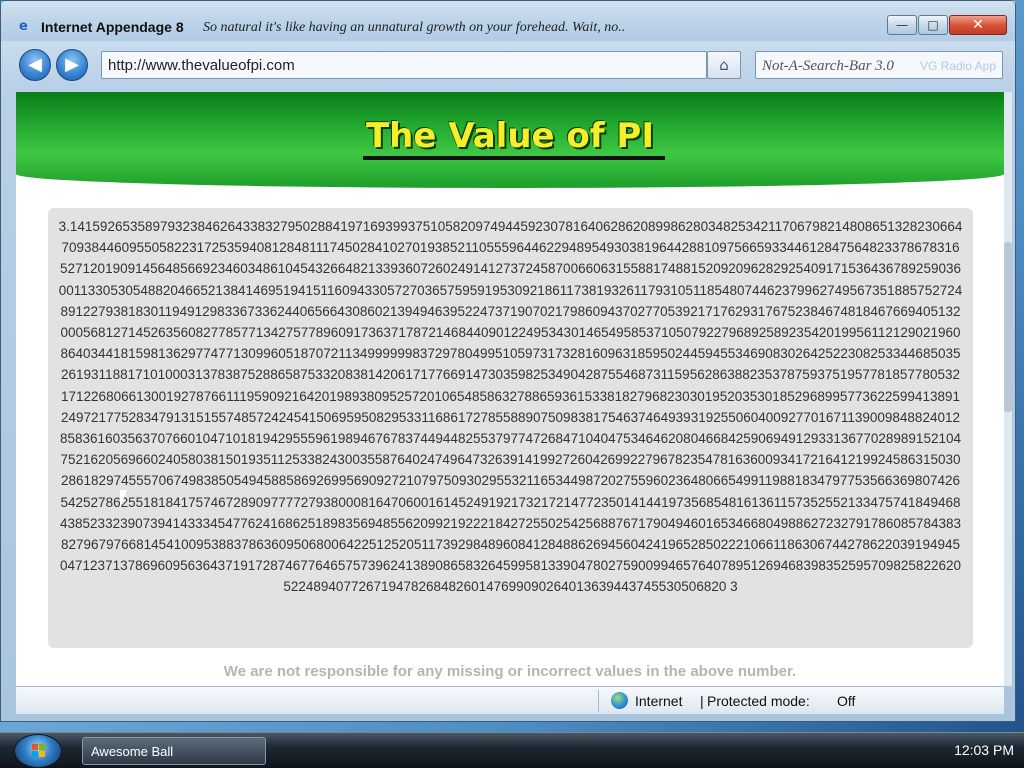  I want to click on ie-icon: e, so click(23, 26).